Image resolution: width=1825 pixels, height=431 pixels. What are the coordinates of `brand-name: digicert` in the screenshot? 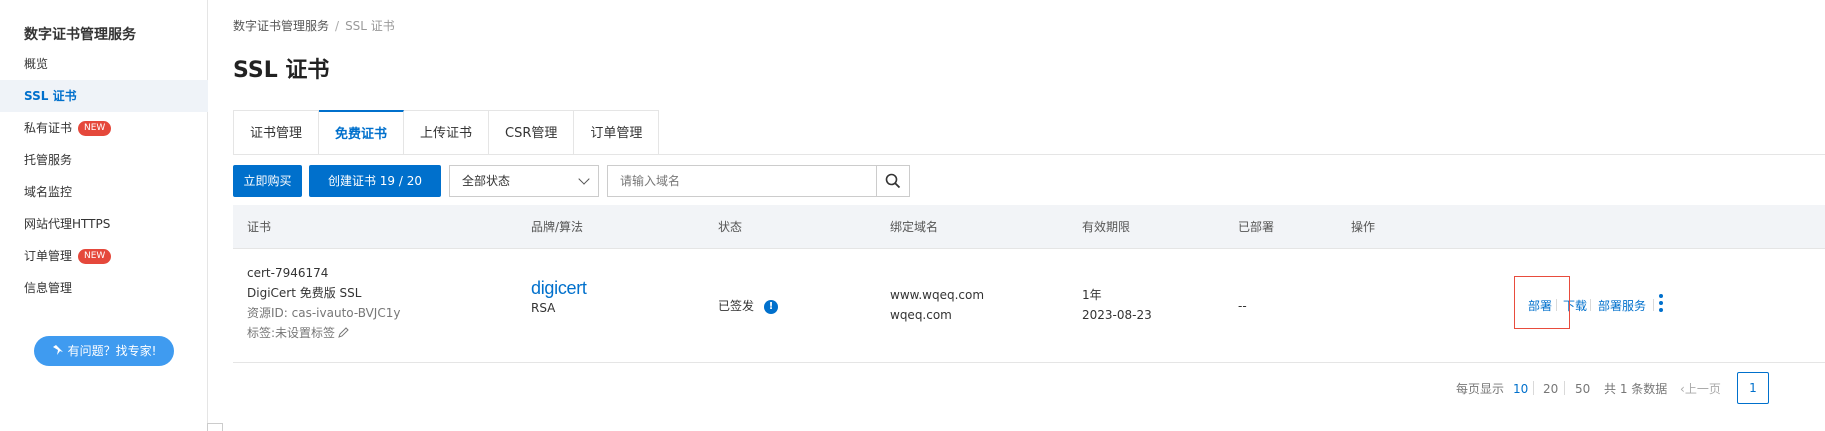 It's located at (559, 288).